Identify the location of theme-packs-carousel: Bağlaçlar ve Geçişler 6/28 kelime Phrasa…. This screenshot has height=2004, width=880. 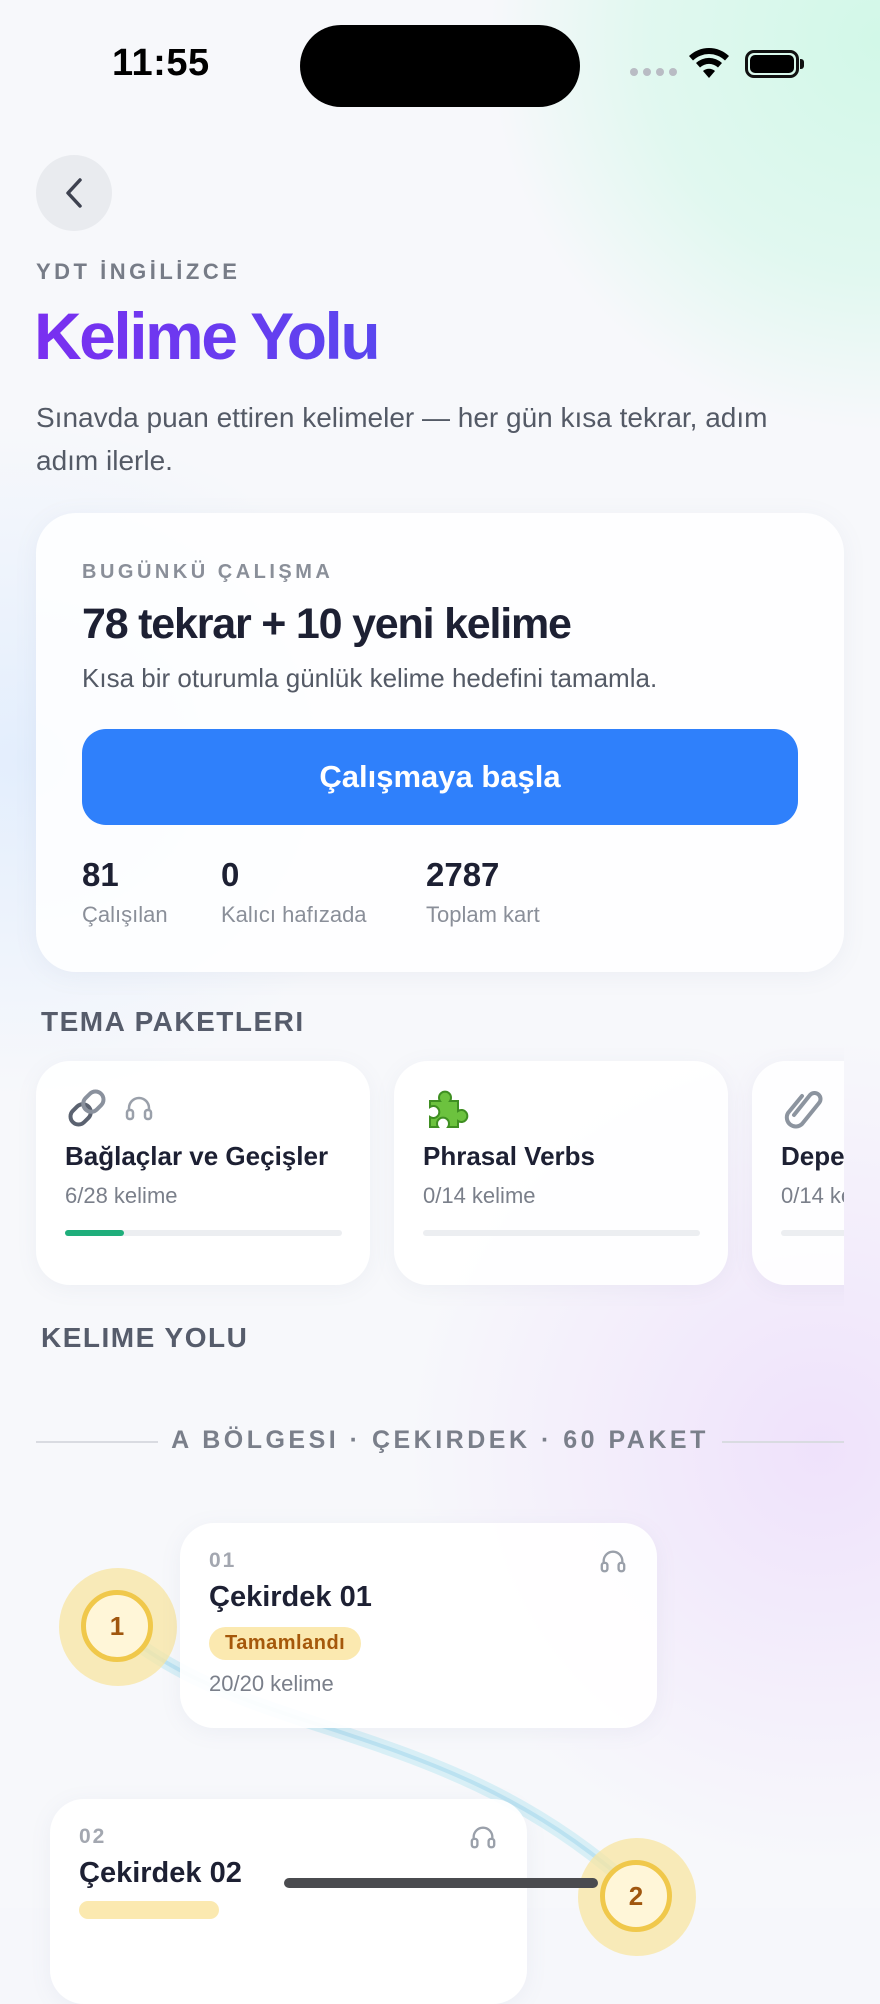
(422, 1180).